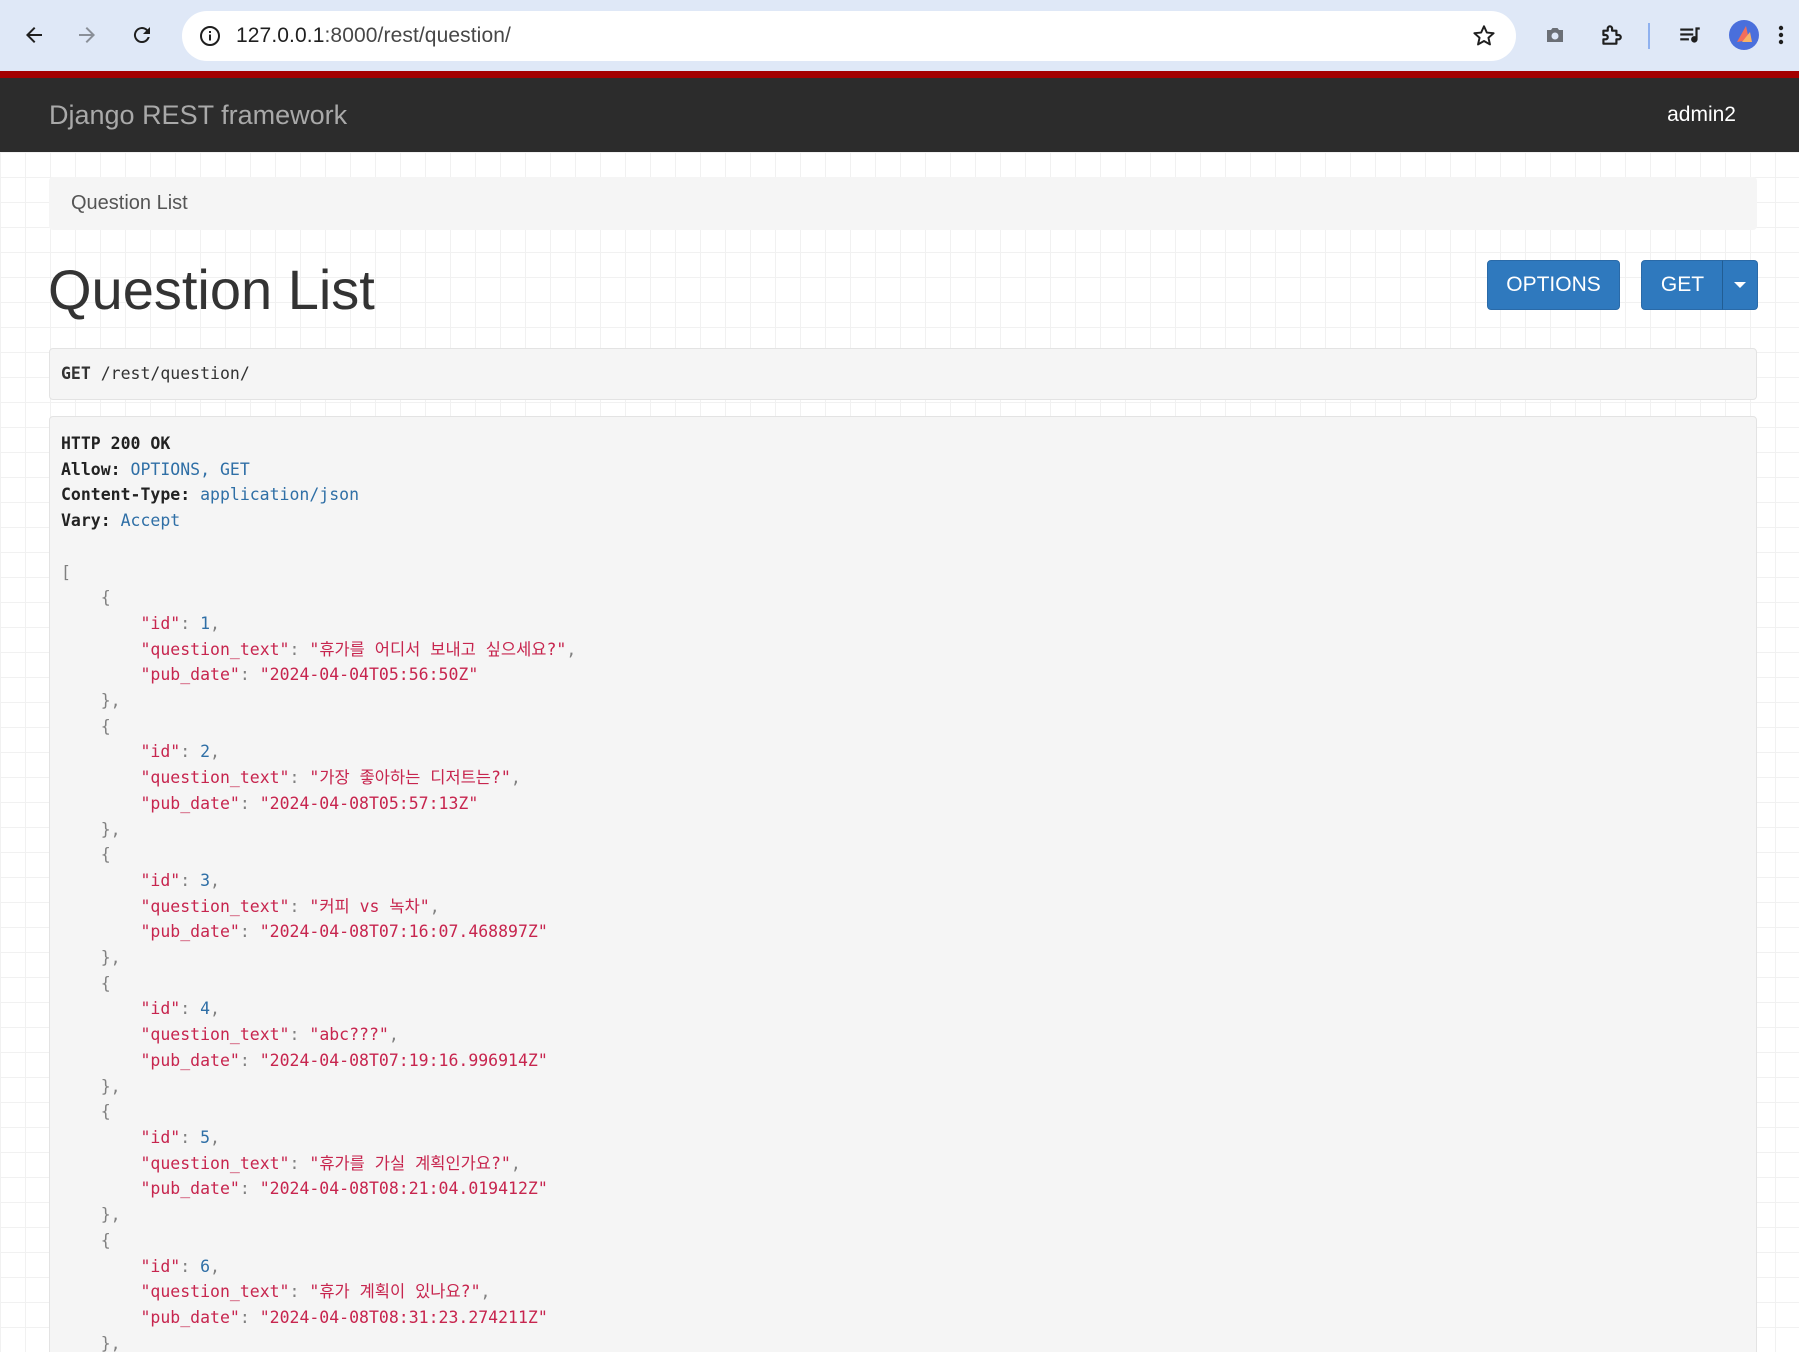 The height and width of the screenshot is (1352, 1799). What do you see at coordinates (1690, 35) in the screenshot?
I see `media-queue-icon` at bounding box center [1690, 35].